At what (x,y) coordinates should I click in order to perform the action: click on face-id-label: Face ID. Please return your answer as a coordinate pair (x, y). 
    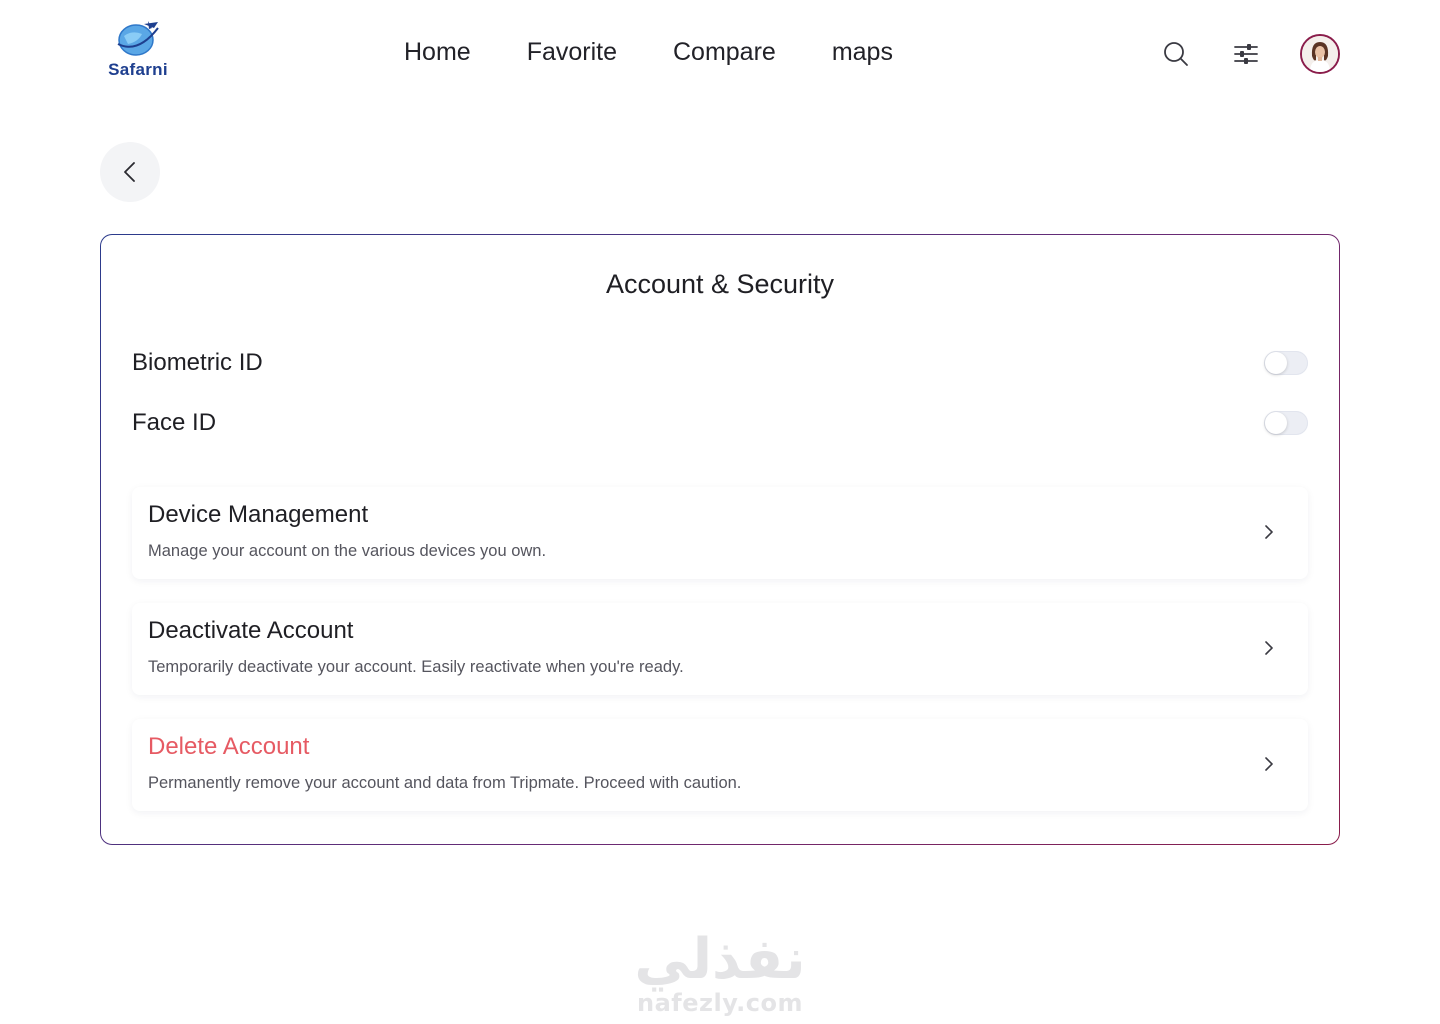
    Looking at the image, I should click on (174, 422).